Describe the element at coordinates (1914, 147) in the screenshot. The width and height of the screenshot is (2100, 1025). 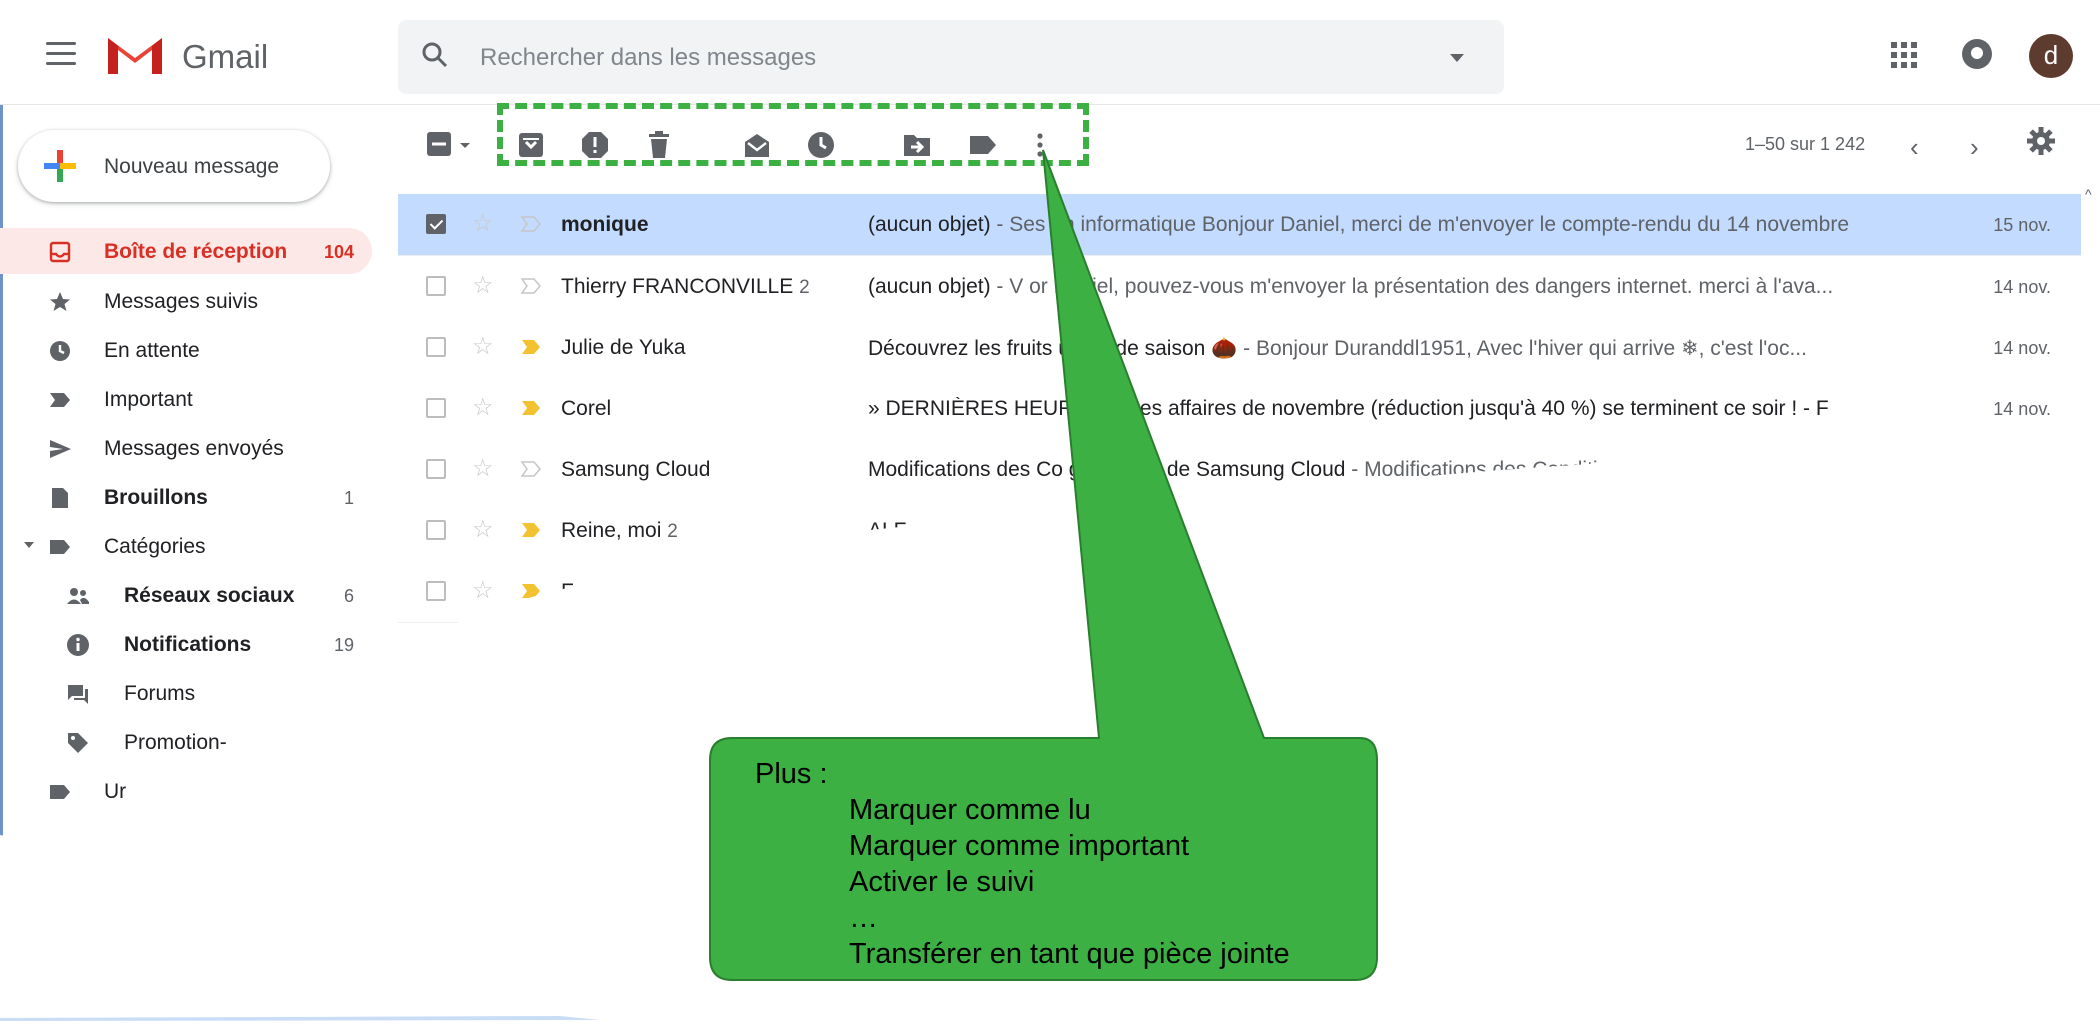
I see `previous-page-icon: ‹` at that location.